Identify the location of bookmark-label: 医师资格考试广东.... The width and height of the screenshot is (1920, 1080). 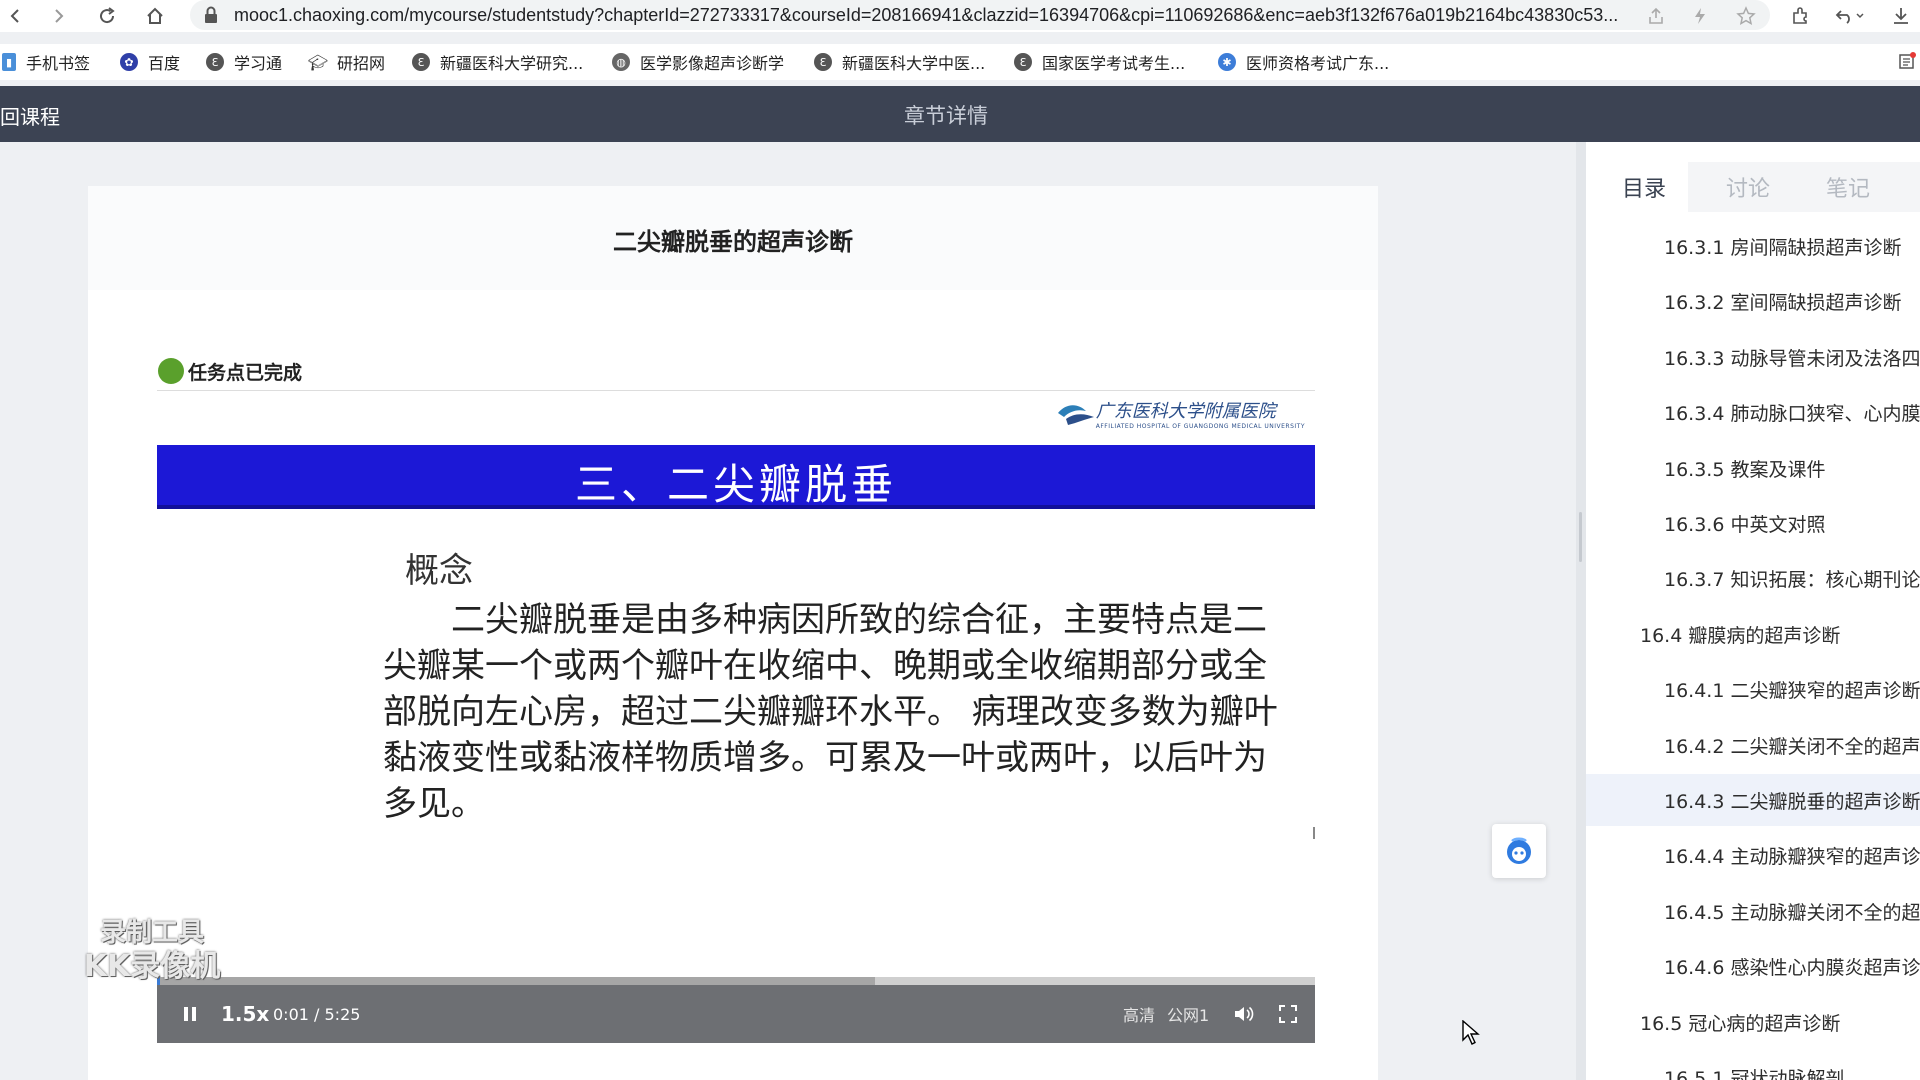
(1318, 63).